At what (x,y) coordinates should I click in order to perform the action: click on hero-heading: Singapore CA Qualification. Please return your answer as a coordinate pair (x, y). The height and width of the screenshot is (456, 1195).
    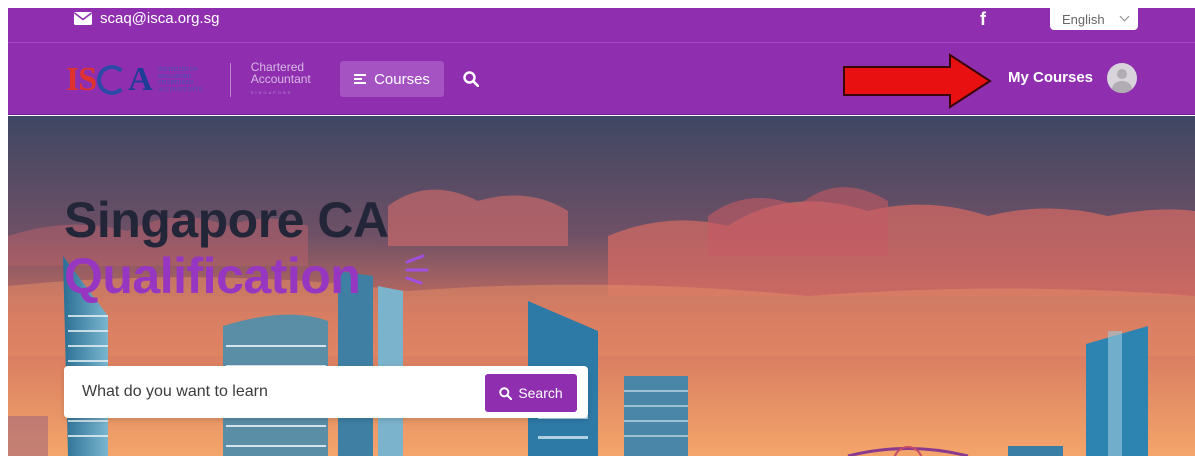
    Looking at the image, I should click on (226, 248).